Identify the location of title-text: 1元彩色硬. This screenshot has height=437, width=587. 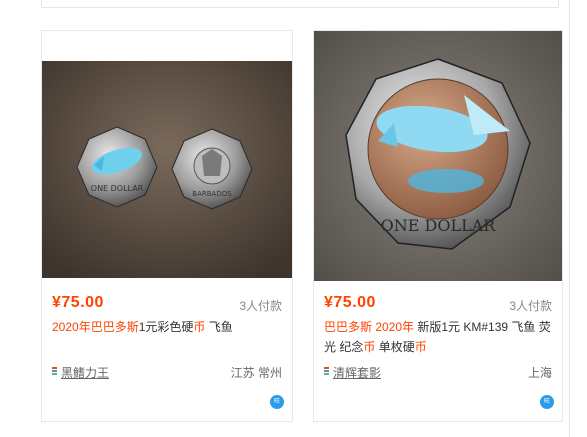
(166, 327).